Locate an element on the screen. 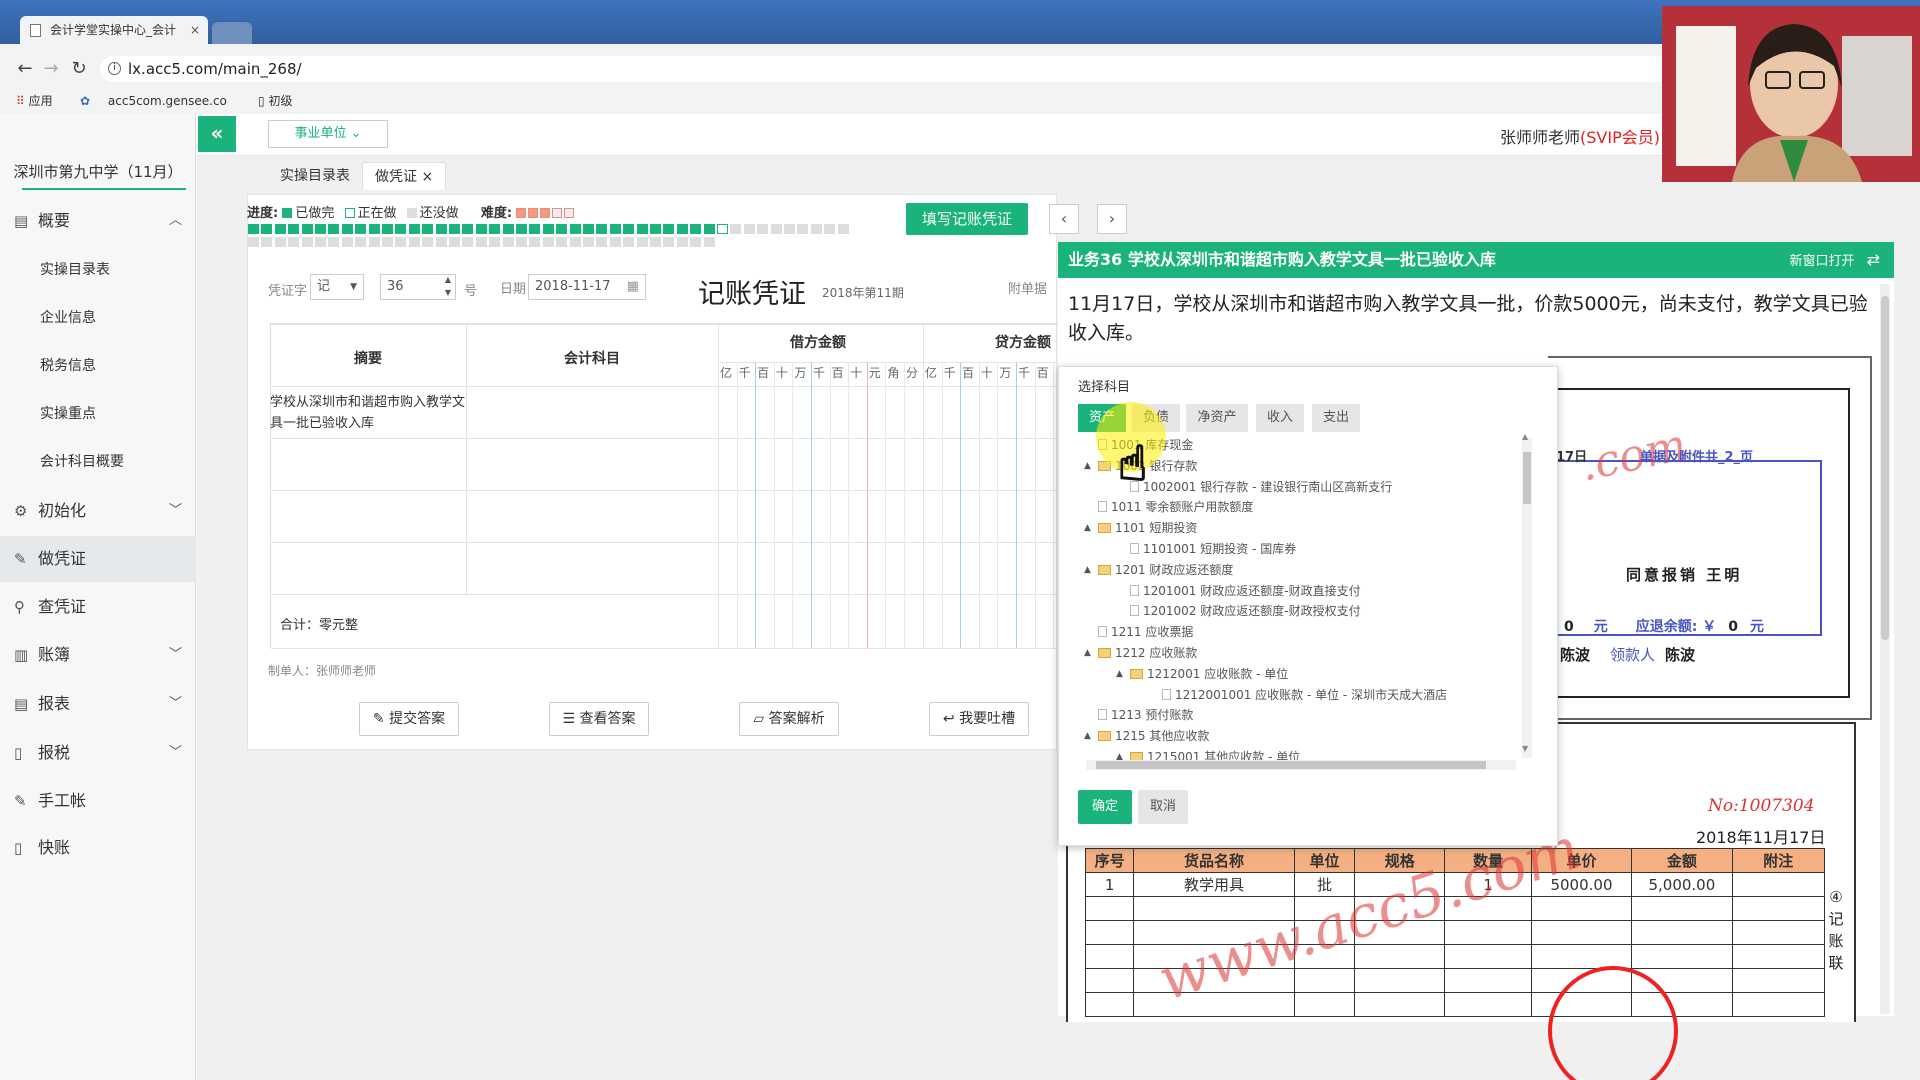  tree-node: 1212 应收账款 is located at coordinates (1147, 653).